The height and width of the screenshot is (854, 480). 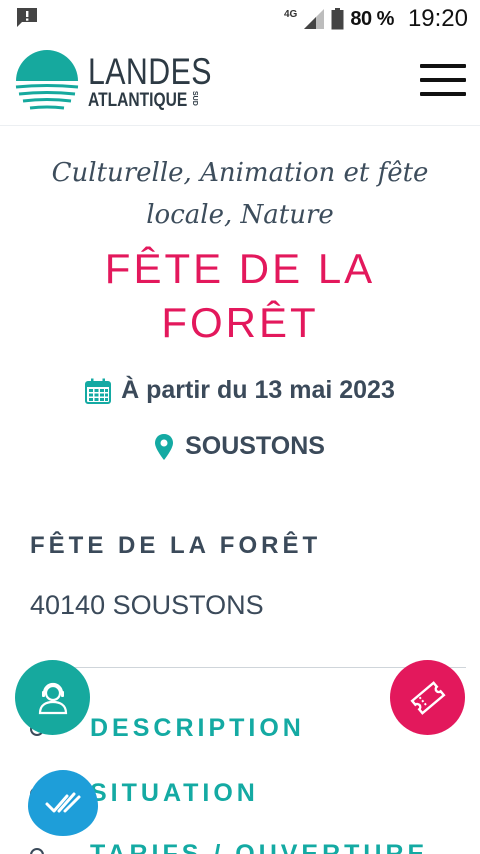 I want to click on check-button, so click(x=63, y=803).